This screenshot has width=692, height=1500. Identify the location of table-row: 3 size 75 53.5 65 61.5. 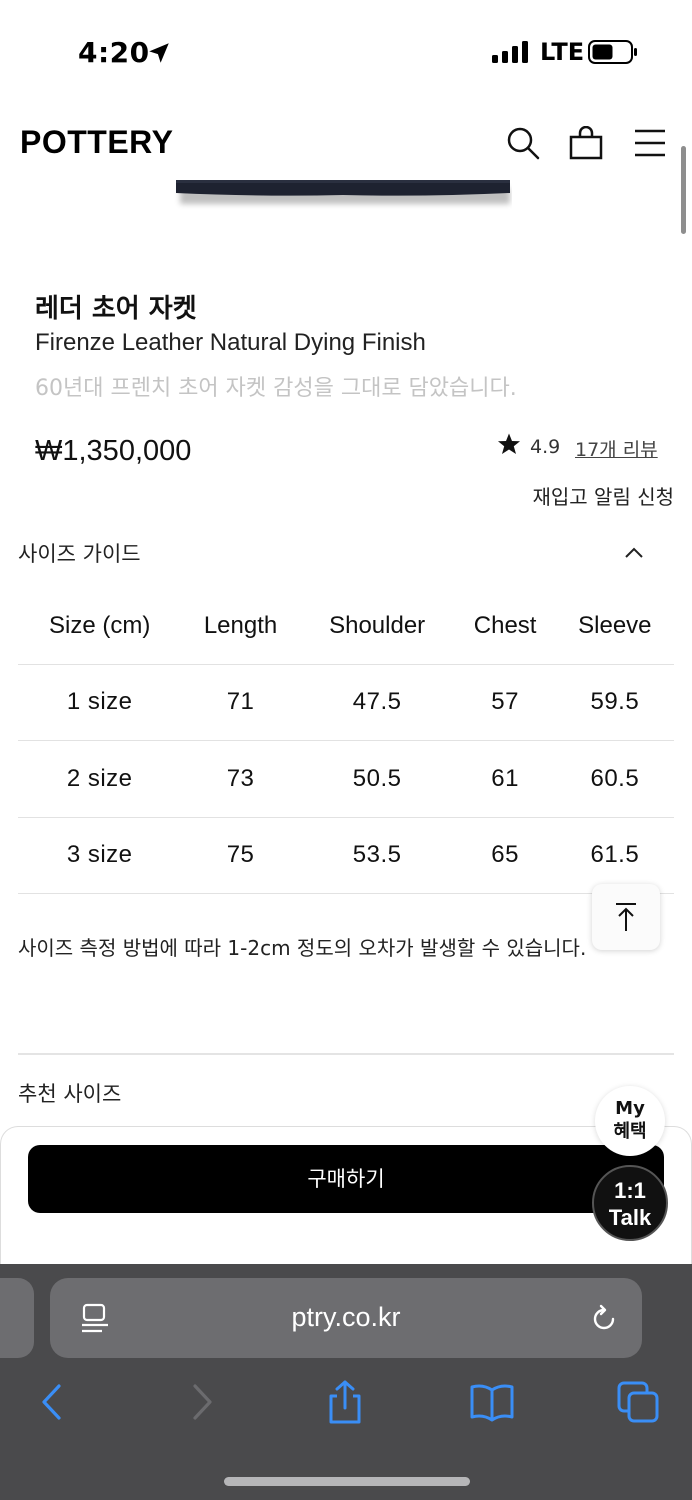
(346, 855).